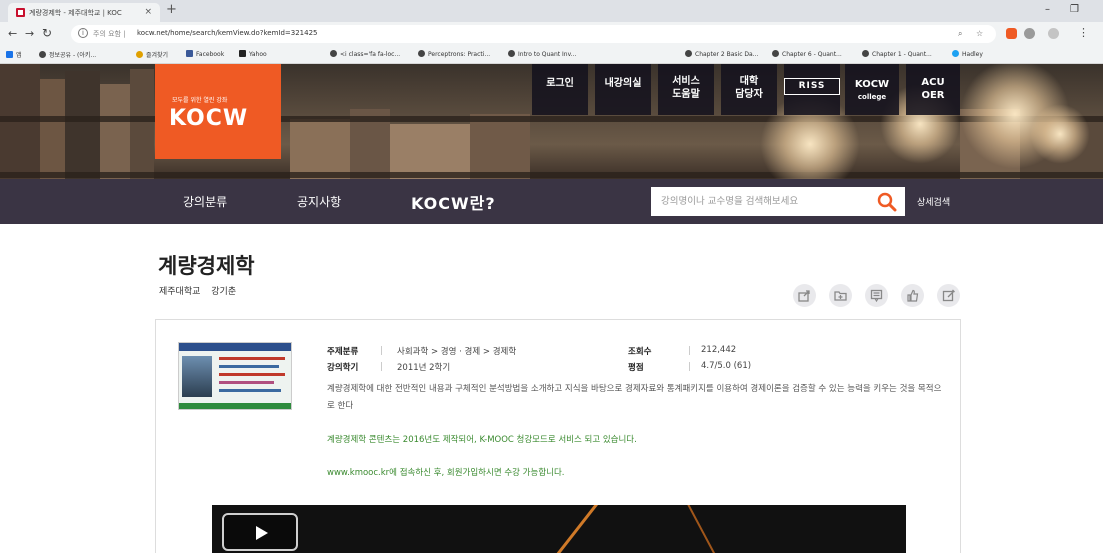 The image size is (1103, 553). I want to click on minimize-window-button: –, so click(1047, 9).